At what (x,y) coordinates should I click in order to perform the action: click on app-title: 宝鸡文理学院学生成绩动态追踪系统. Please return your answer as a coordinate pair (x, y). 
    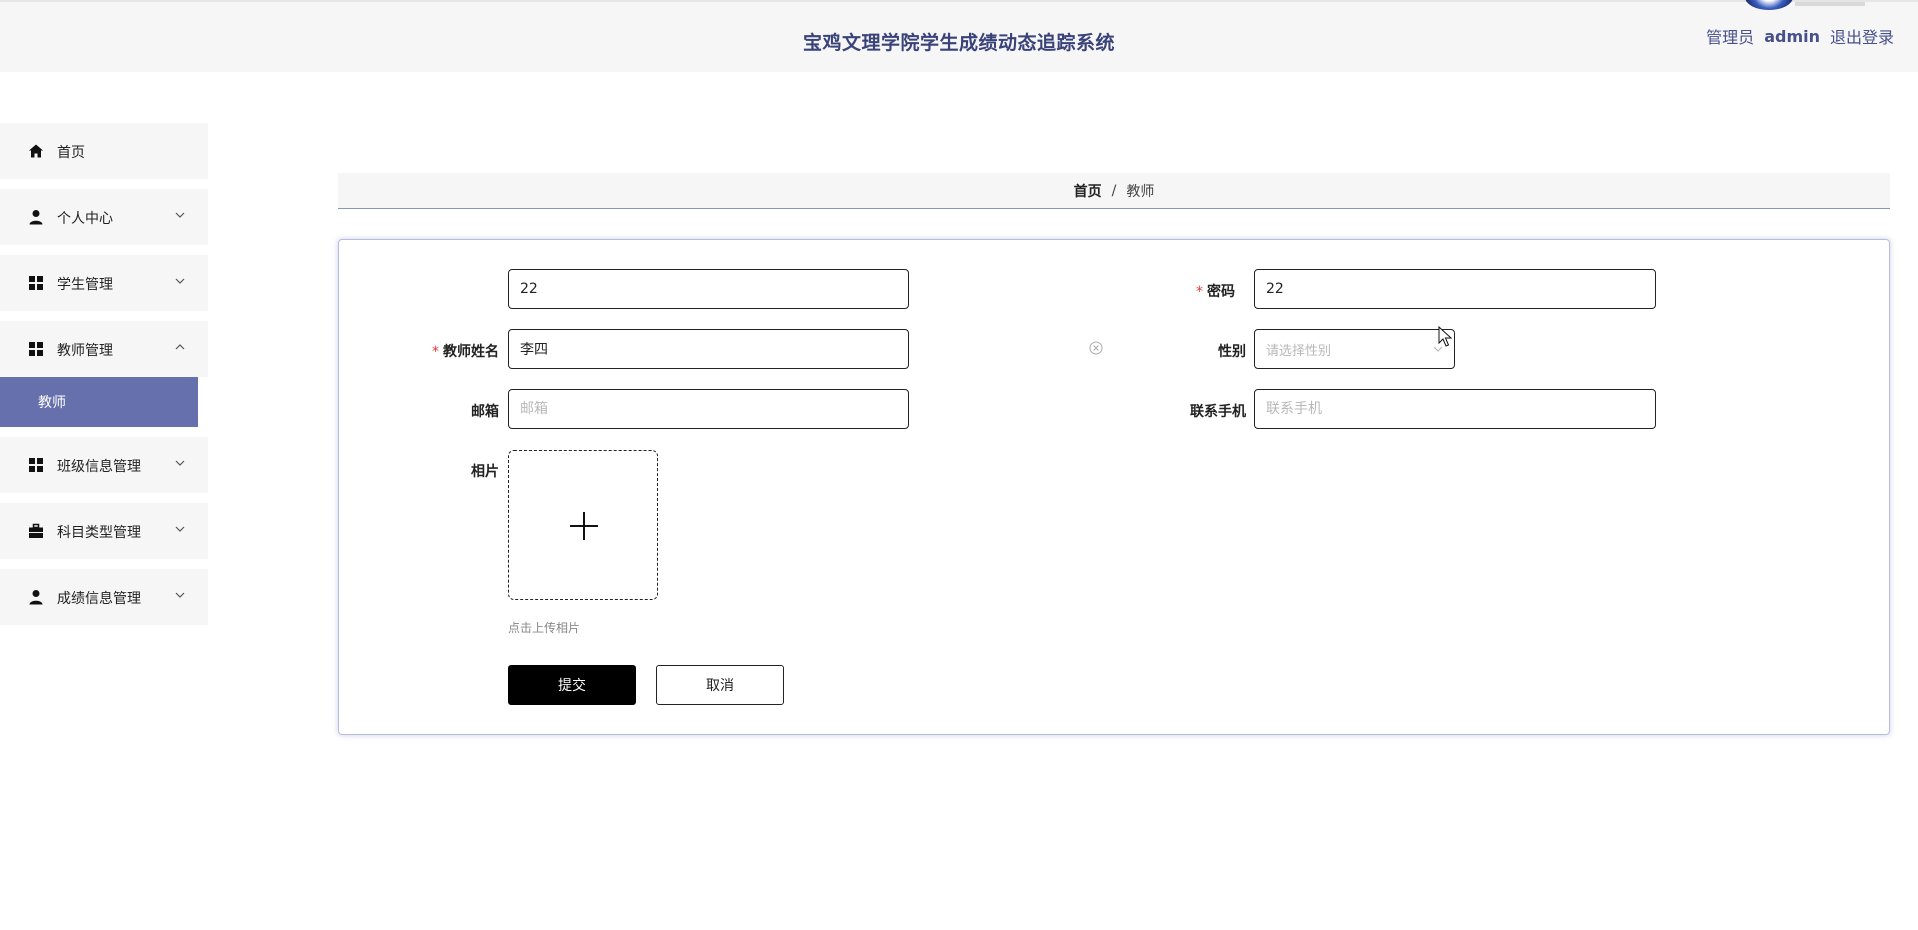
    Looking at the image, I should click on (958, 43).